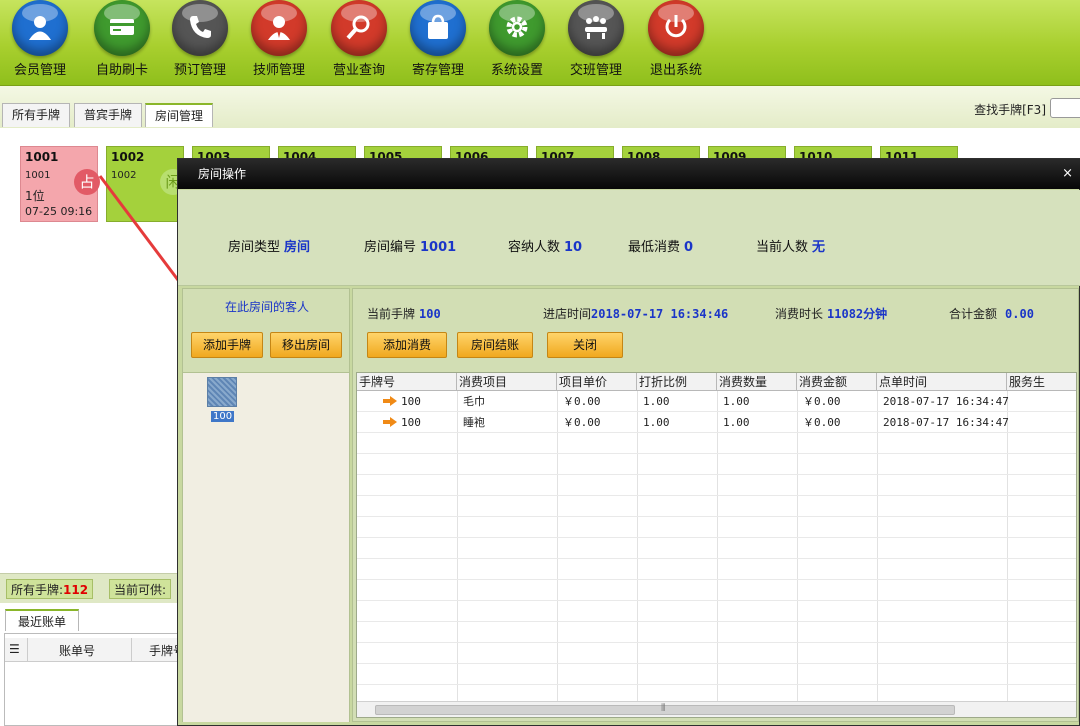 This screenshot has width=1080, height=726. Describe the element at coordinates (400, 401) in the screenshot. I see `cell-card: 100` at that location.